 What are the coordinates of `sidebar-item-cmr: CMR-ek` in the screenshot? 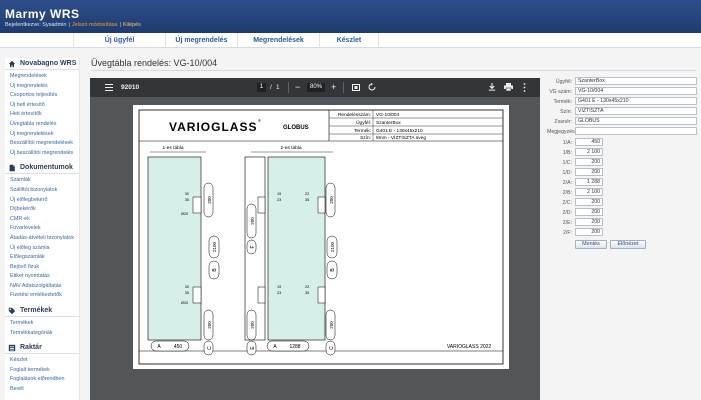 It's located at (42, 220).